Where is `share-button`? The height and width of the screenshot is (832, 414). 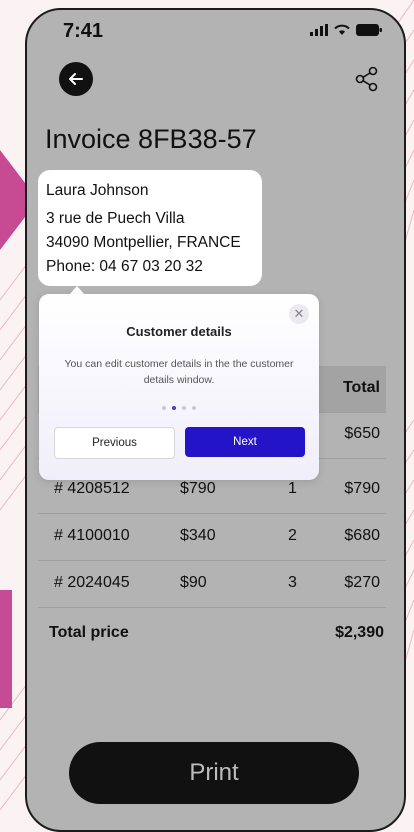 share-button is located at coordinates (367, 79).